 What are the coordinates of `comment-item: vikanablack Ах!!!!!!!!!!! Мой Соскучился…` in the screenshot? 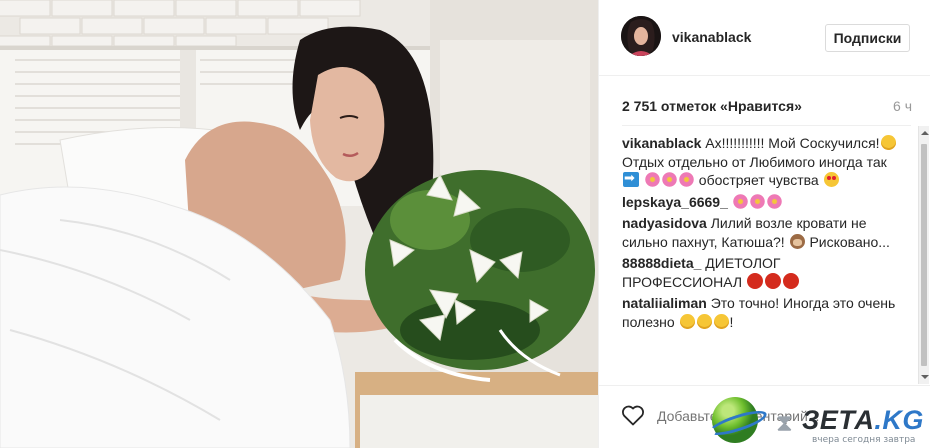 It's located at (762, 162).